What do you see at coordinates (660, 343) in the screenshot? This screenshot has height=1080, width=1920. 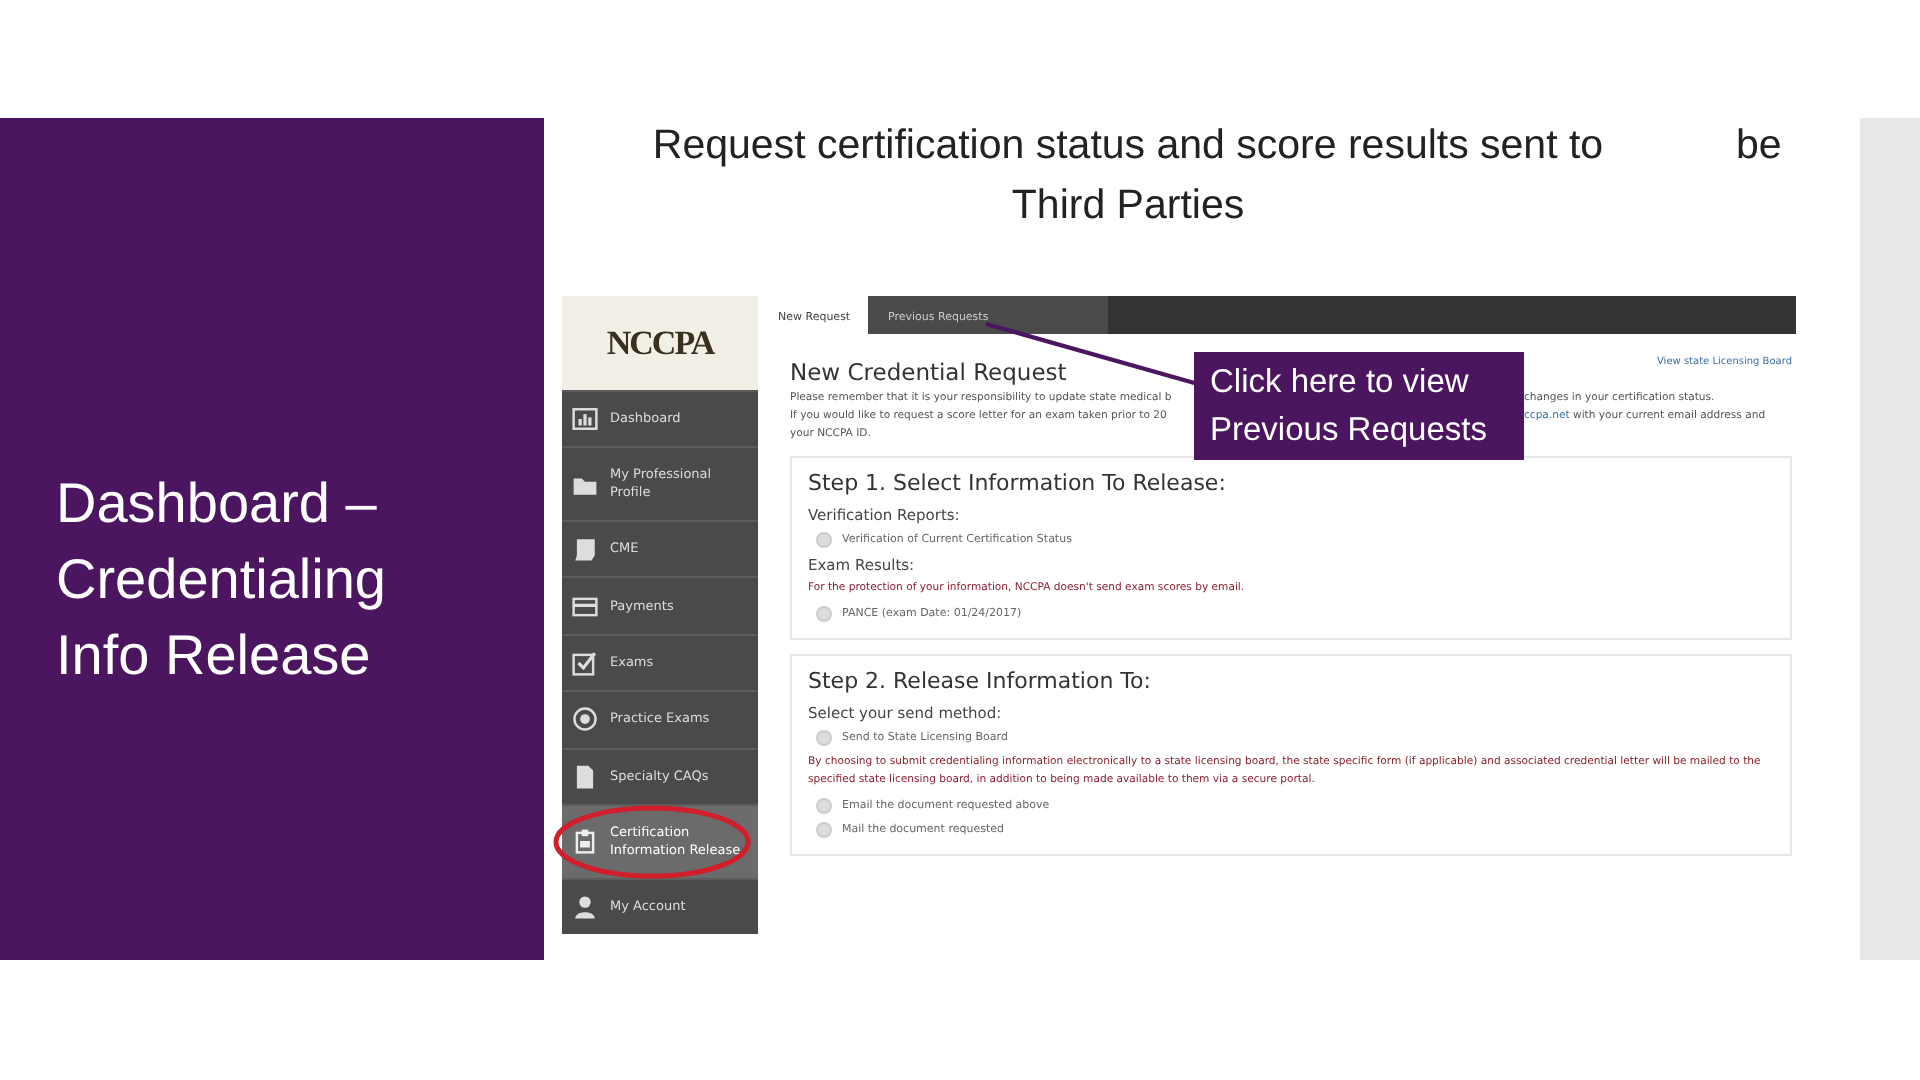 I see `logo: NCCPA` at bounding box center [660, 343].